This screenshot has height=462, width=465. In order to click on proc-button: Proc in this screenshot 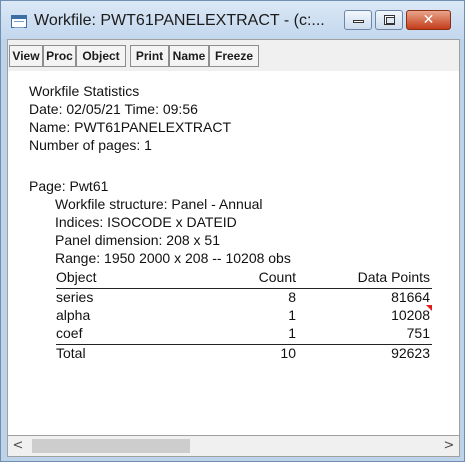, I will do `click(59, 56)`.